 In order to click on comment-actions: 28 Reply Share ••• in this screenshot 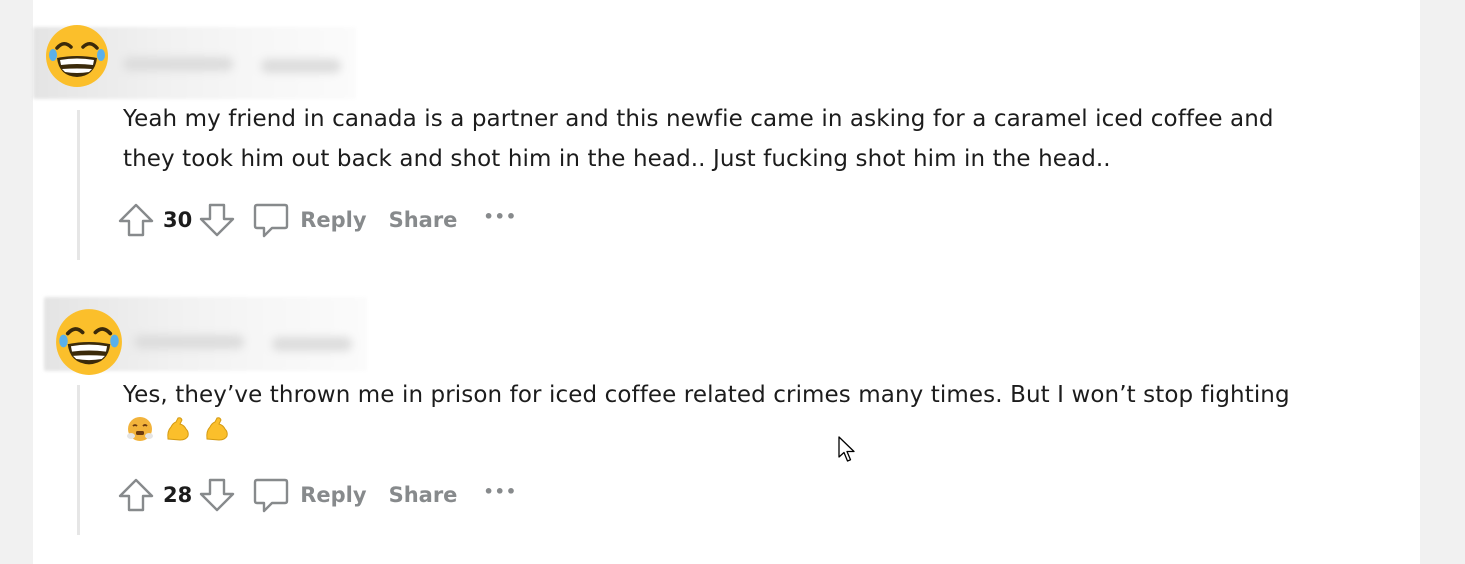, I will do `click(317, 495)`.